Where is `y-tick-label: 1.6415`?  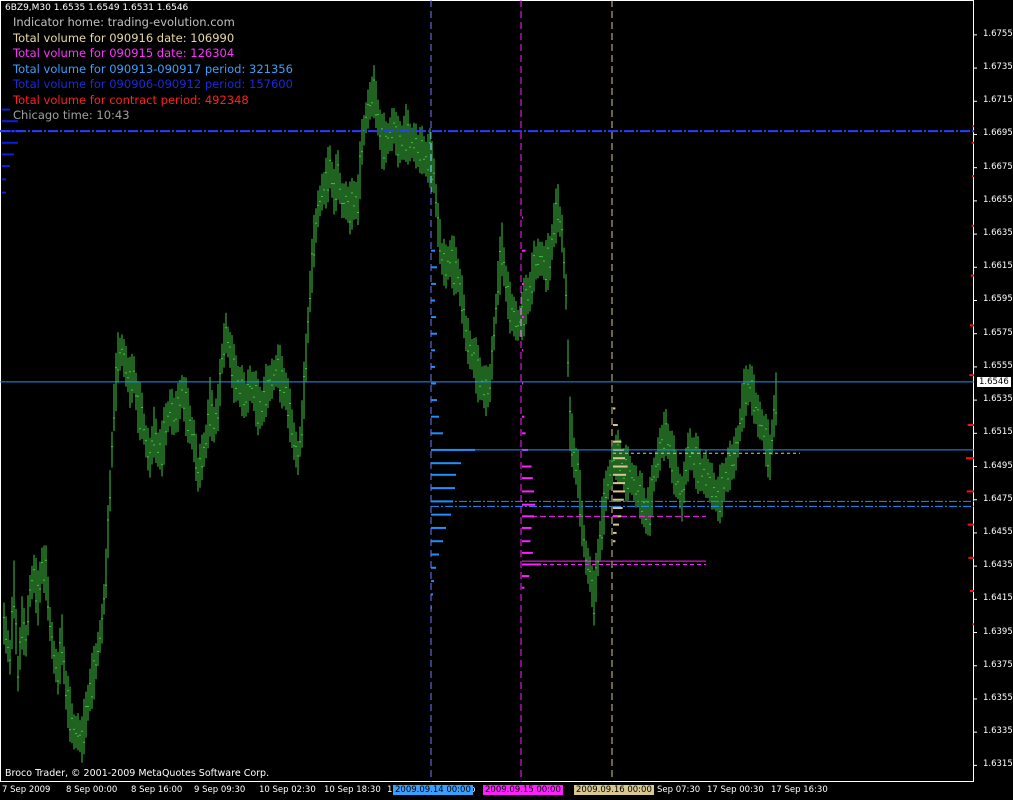 y-tick-label: 1.6415 is located at coordinates (998, 598).